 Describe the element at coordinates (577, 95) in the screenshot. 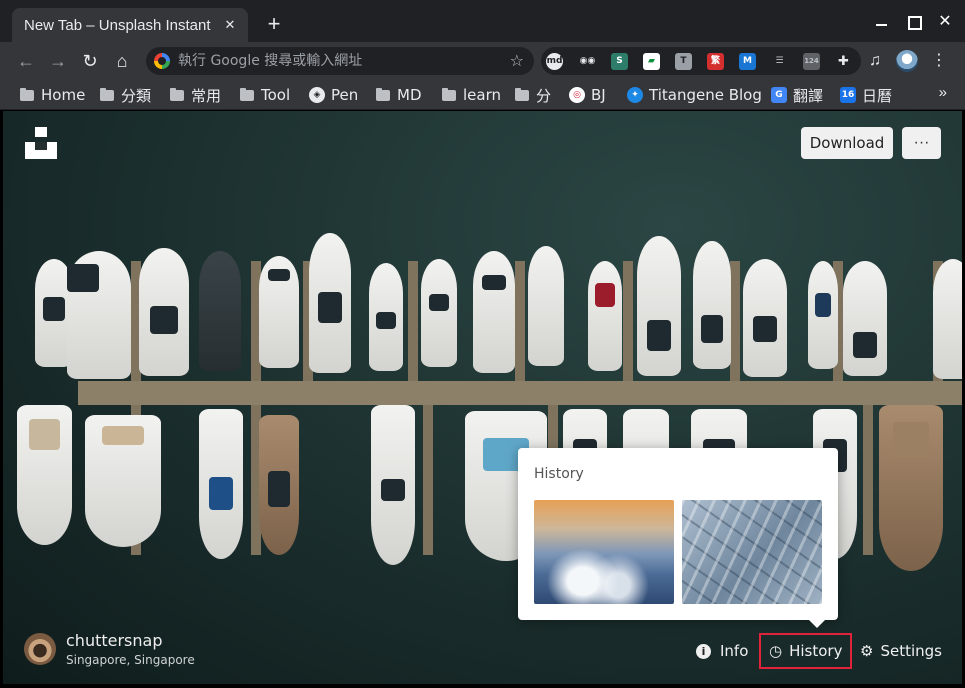

I see `target-icon: ◎` at that location.